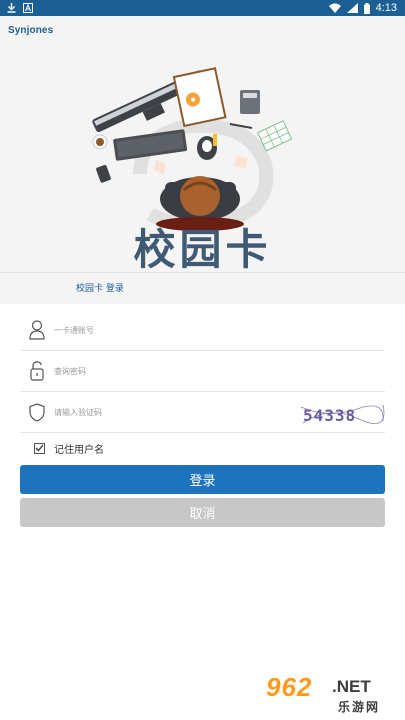 The width and height of the screenshot is (405, 720). What do you see at coordinates (359, 707) in the screenshot?
I see `watermark-site: 乐游网` at bounding box center [359, 707].